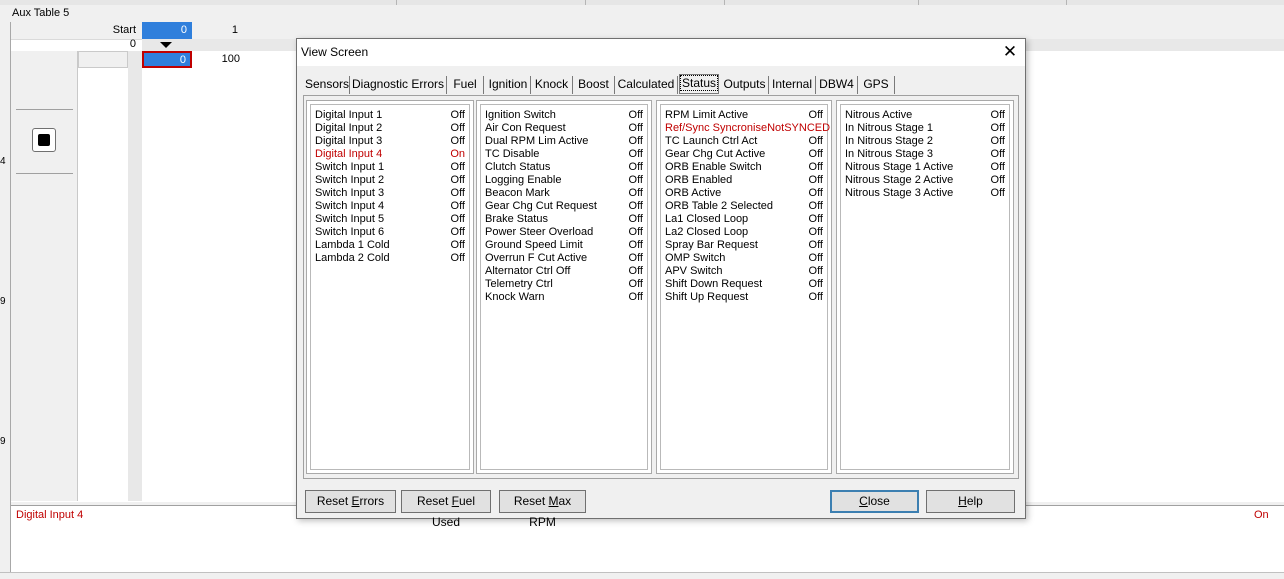 The image size is (1284, 579). What do you see at coordinates (327, 85) in the screenshot?
I see `tab-sensors: Sensors` at bounding box center [327, 85].